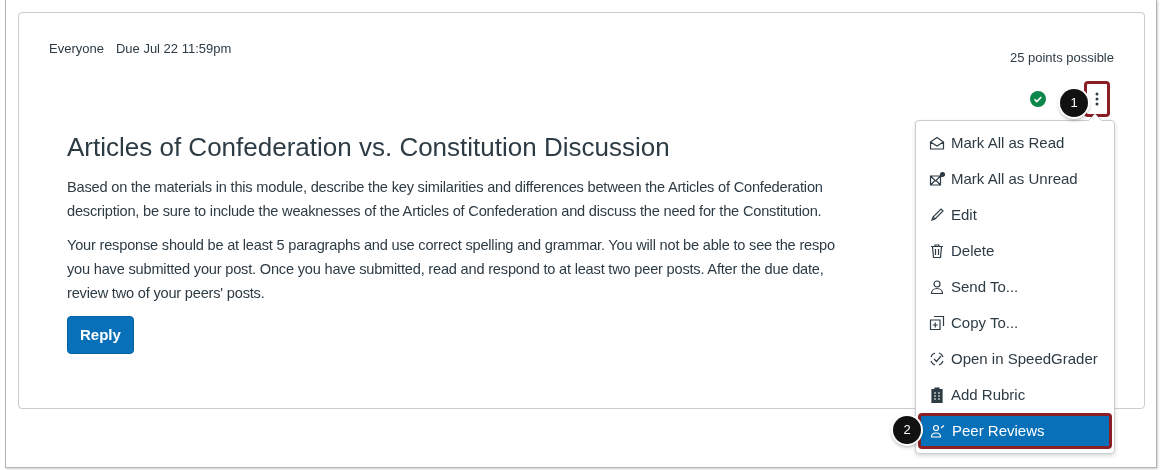 The height and width of the screenshot is (470, 1162). What do you see at coordinates (1015, 143) in the screenshot?
I see `menu-item: Mark All as Read` at bounding box center [1015, 143].